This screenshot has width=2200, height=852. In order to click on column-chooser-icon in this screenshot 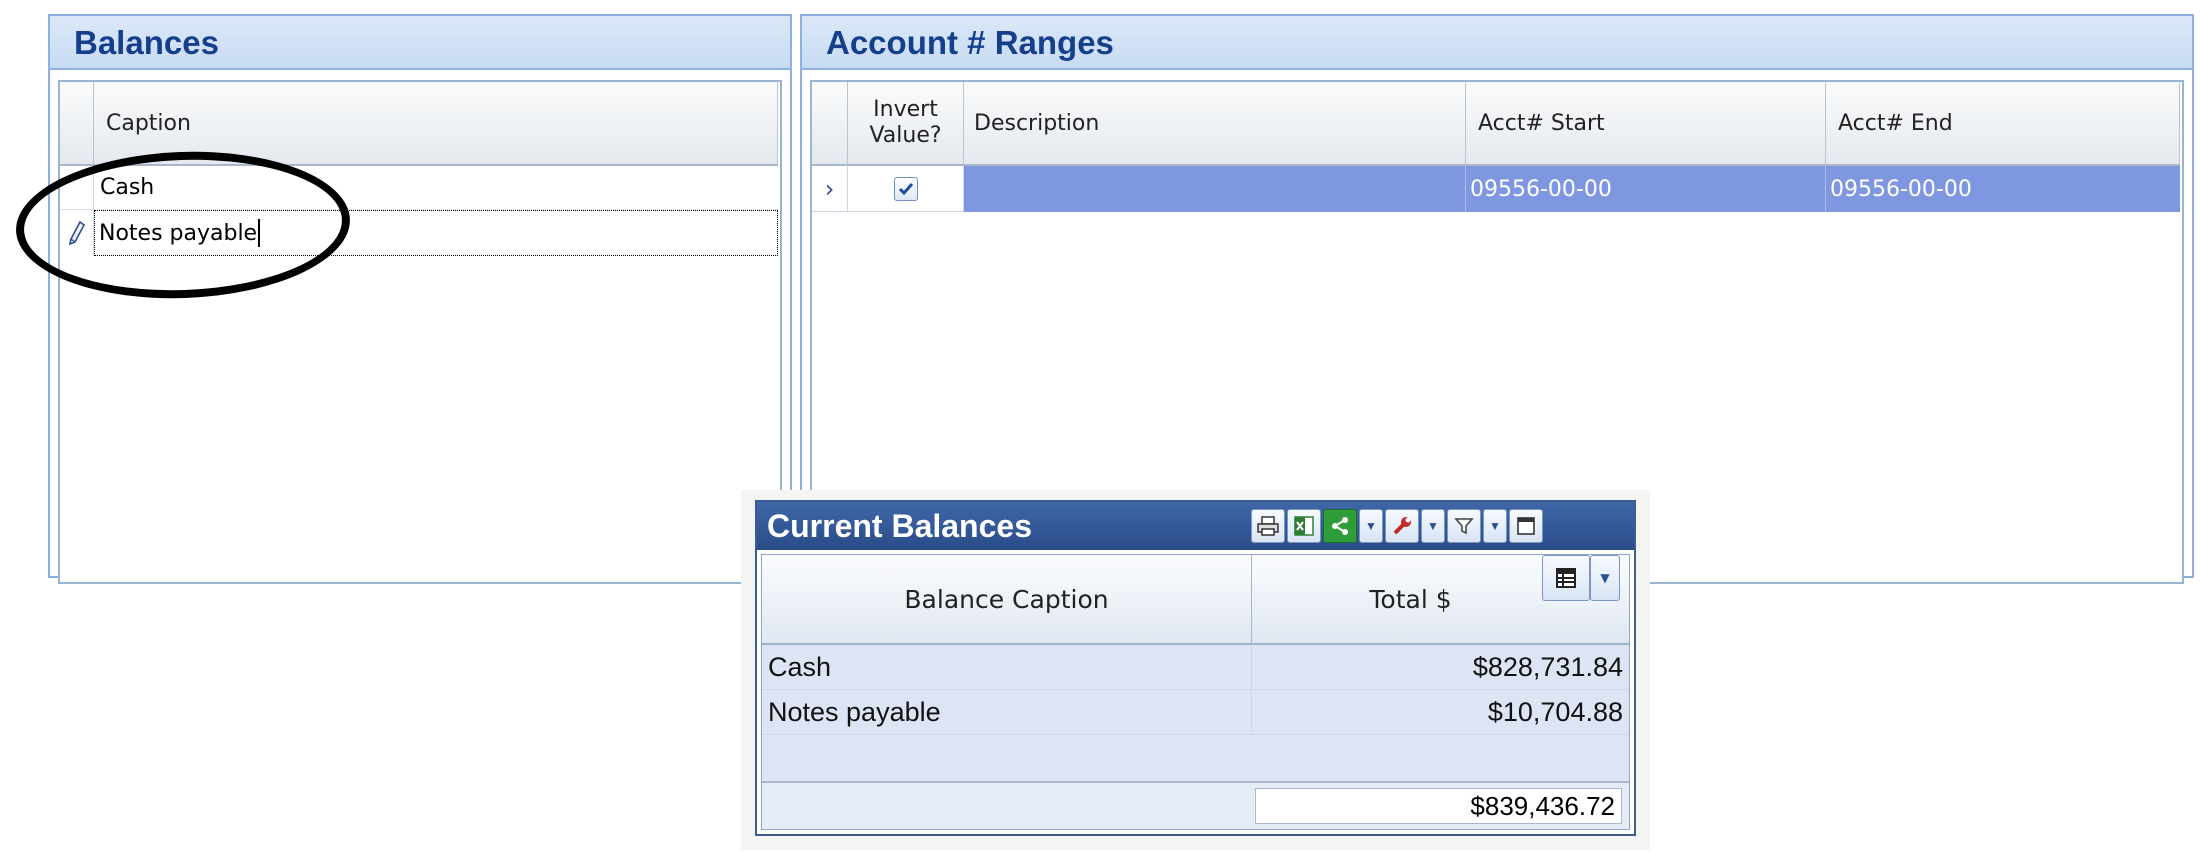, I will do `click(1566, 578)`.